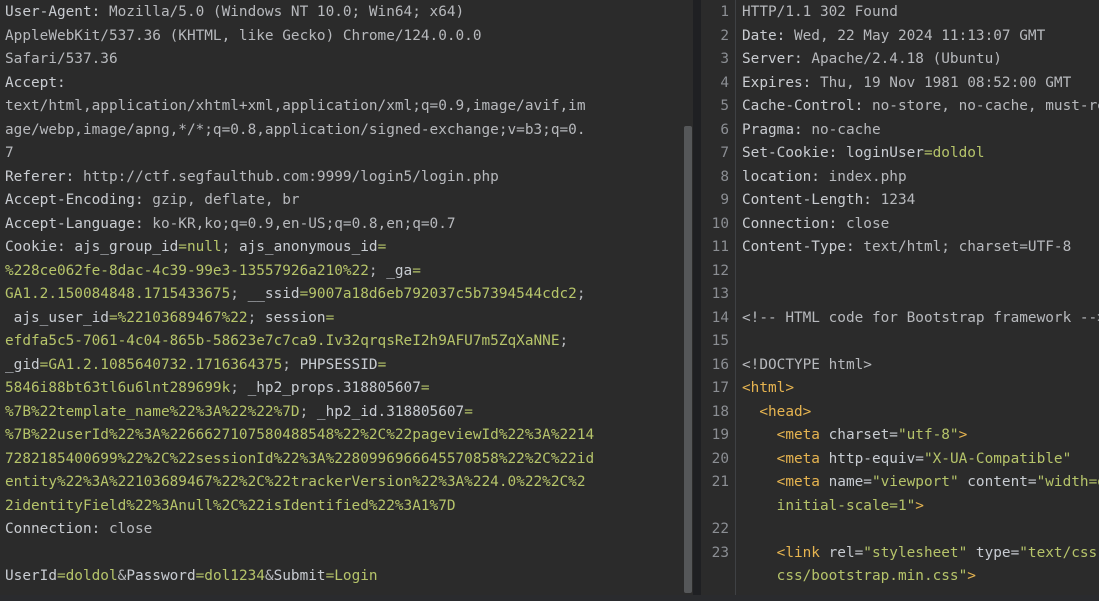  What do you see at coordinates (859, 577) in the screenshot?
I see `response-line: css/bootstrap.min.css">` at bounding box center [859, 577].